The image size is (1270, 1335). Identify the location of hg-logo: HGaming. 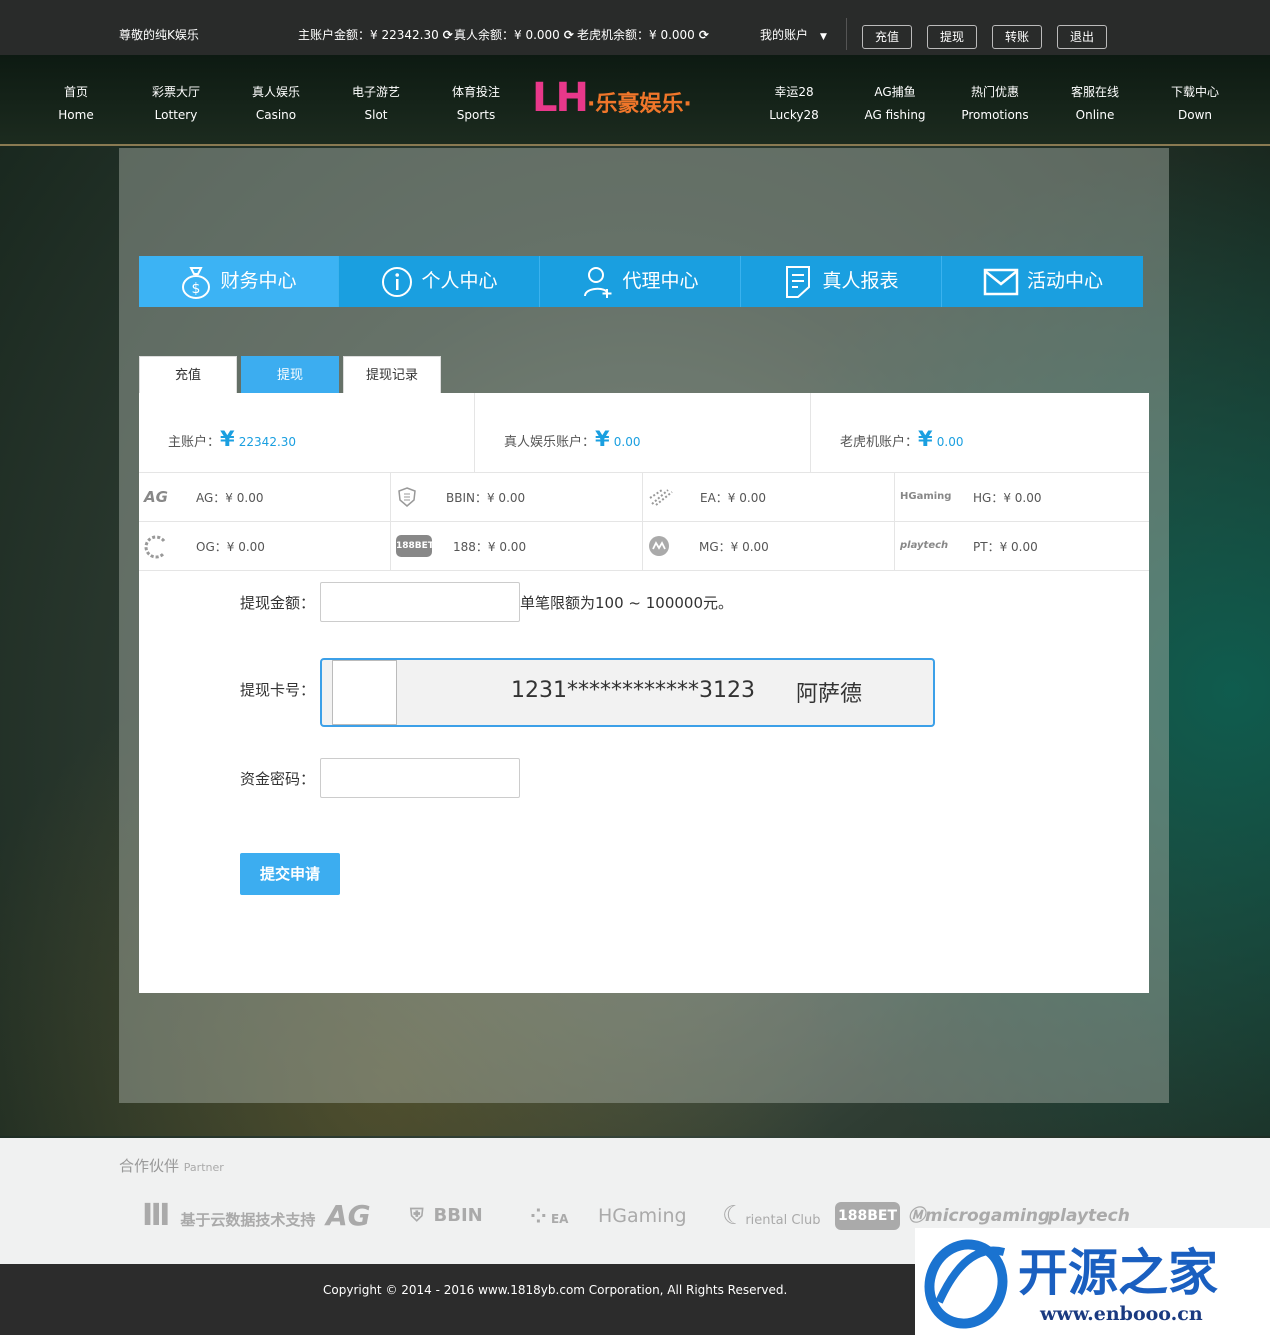
(926, 496).